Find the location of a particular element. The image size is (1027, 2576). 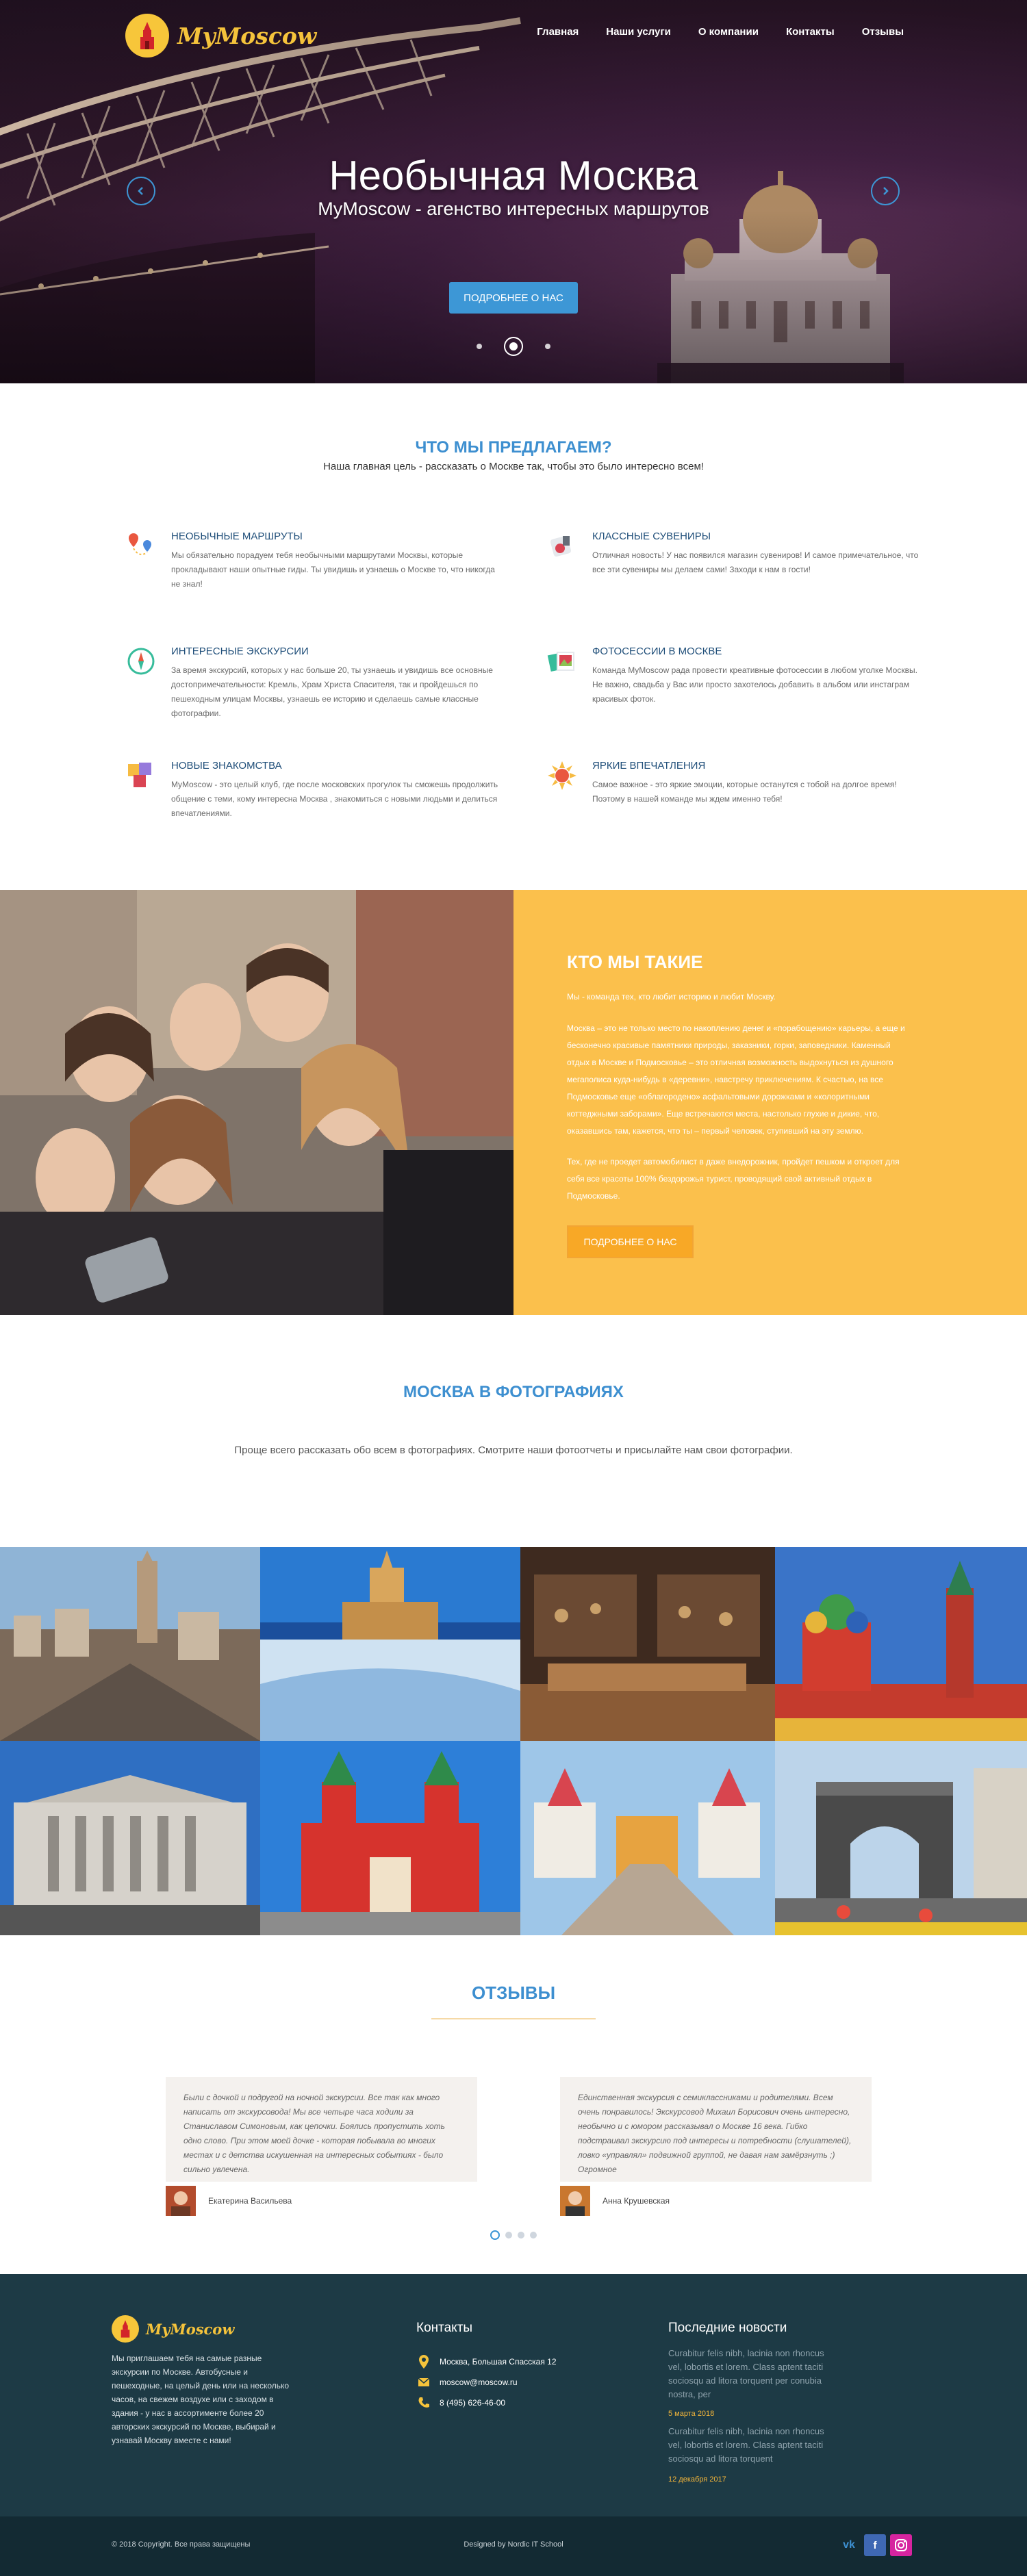

service-title: НЕОБЫЧНЫЕ МАРШРУТЫ is located at coordinates (237, 536).